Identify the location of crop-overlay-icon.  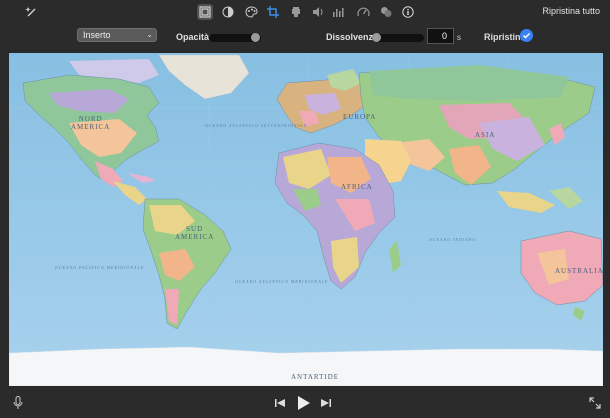
(205, 12).